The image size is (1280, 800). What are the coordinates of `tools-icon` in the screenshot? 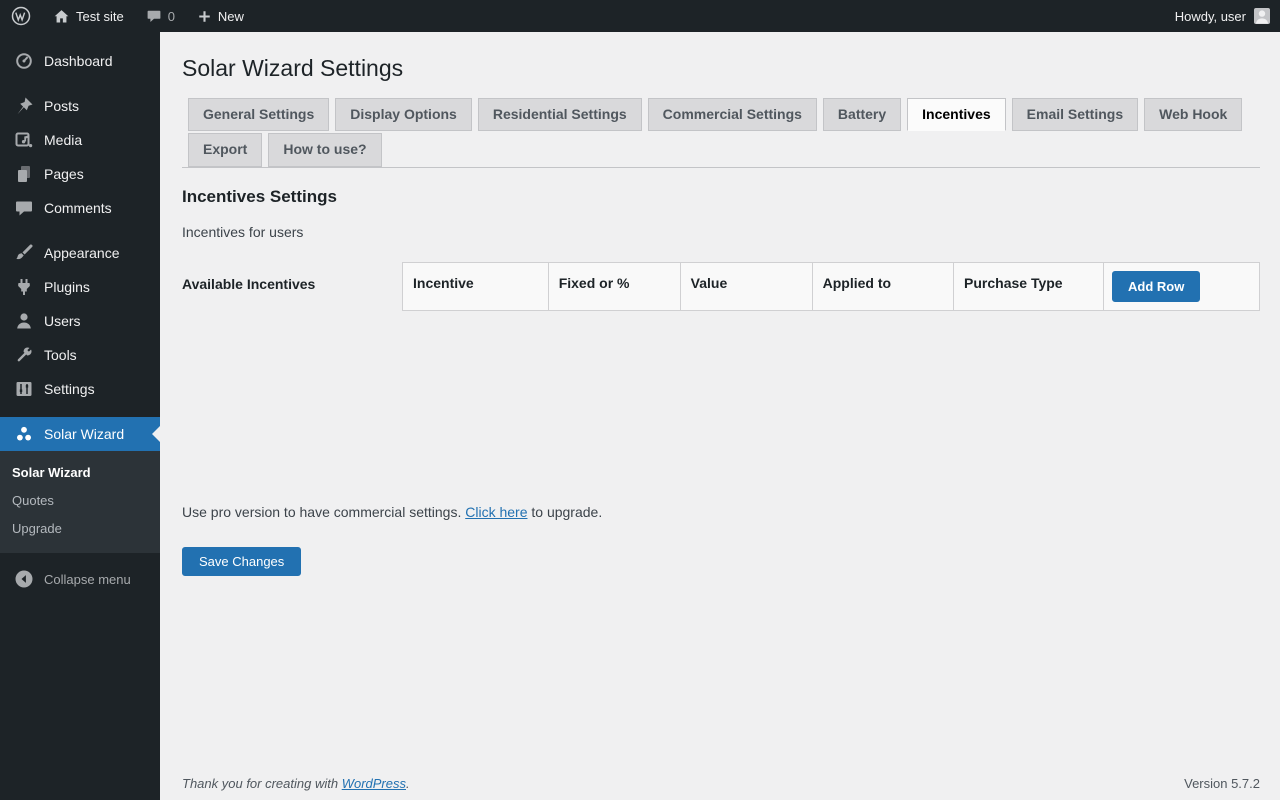 It's located at (24, 355).